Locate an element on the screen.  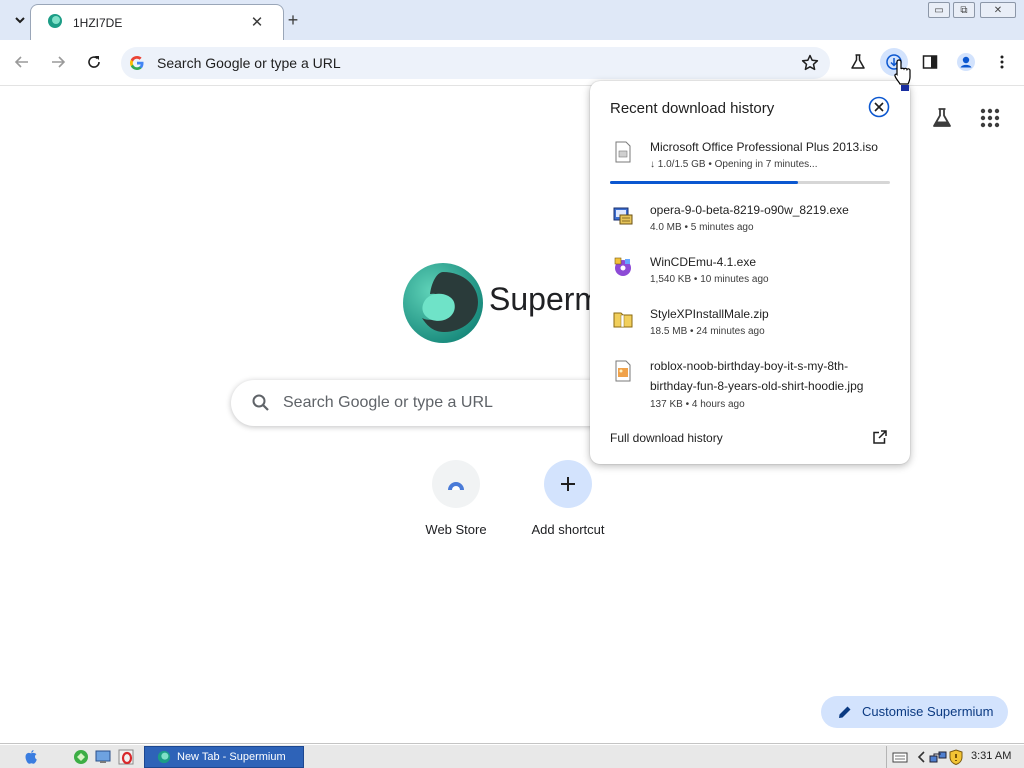
taskbar-button-supermium: New Tab - Supermium is located at coordinates (224, 757).